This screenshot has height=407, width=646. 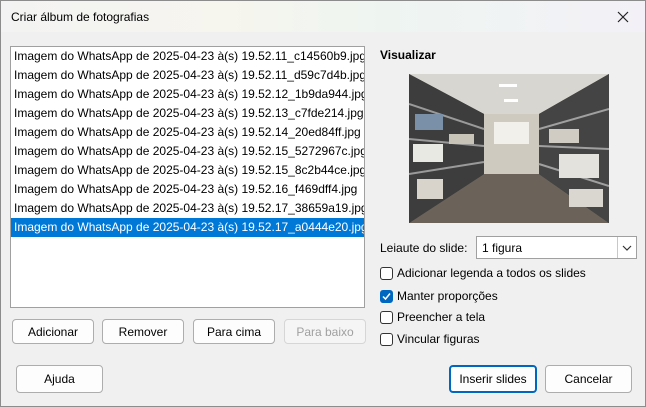 I want to click on chevron-down-icon, so click(x=626, y=247).